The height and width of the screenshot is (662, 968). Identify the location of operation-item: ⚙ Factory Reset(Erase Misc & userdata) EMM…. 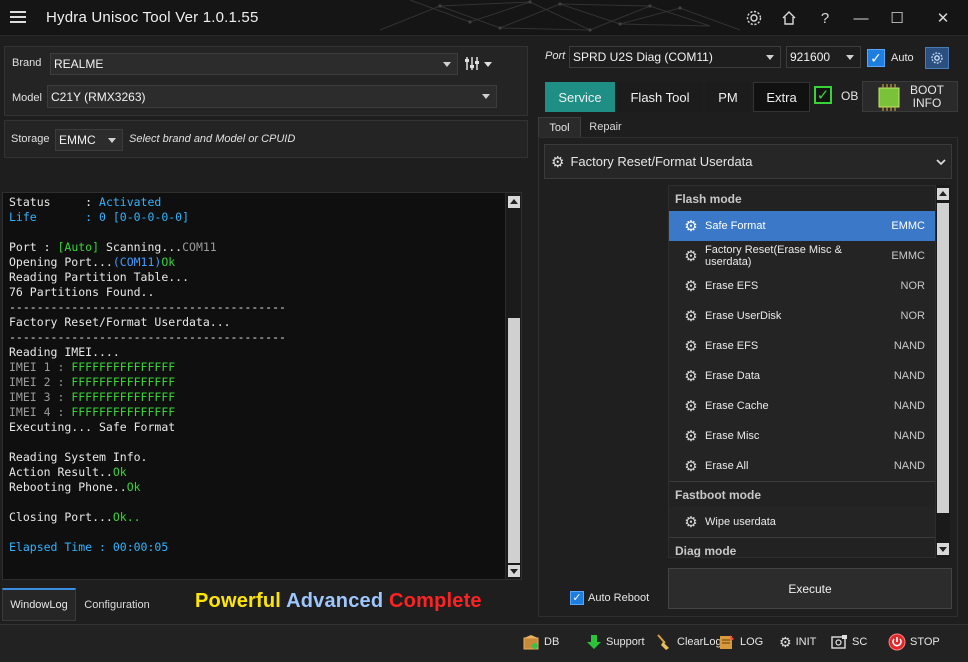
(802, 256).